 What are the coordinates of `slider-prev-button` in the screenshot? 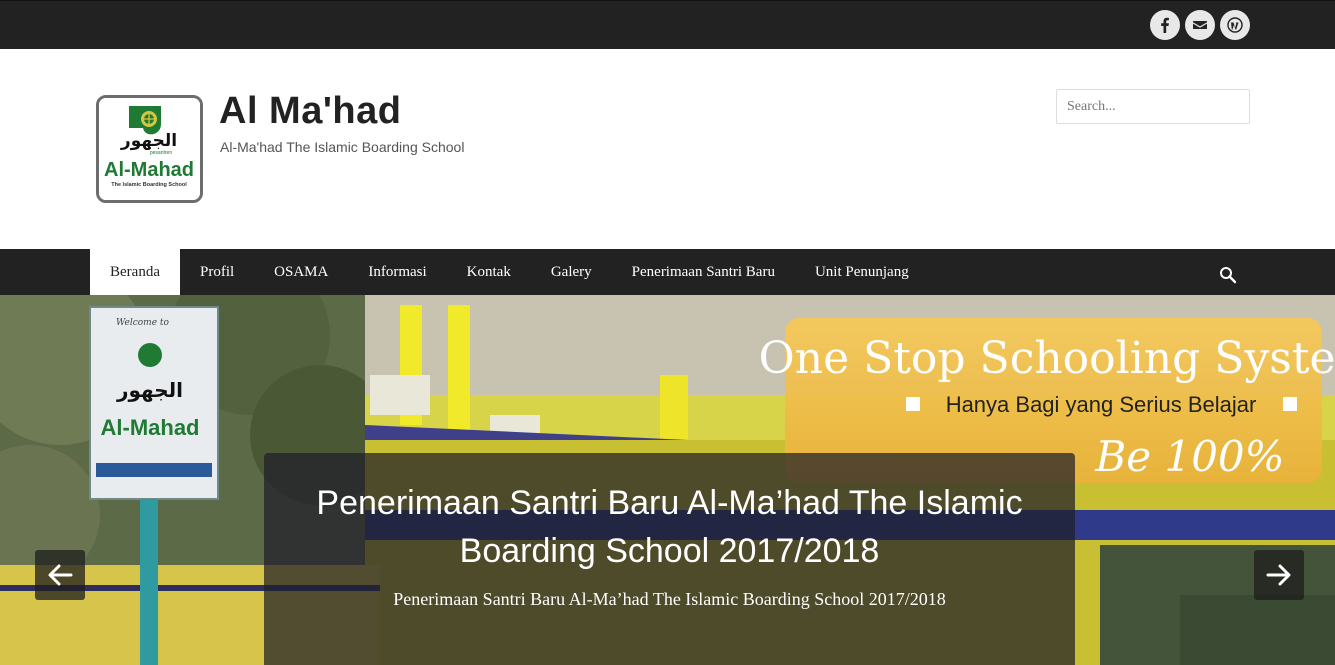 It's located at (60, 575).